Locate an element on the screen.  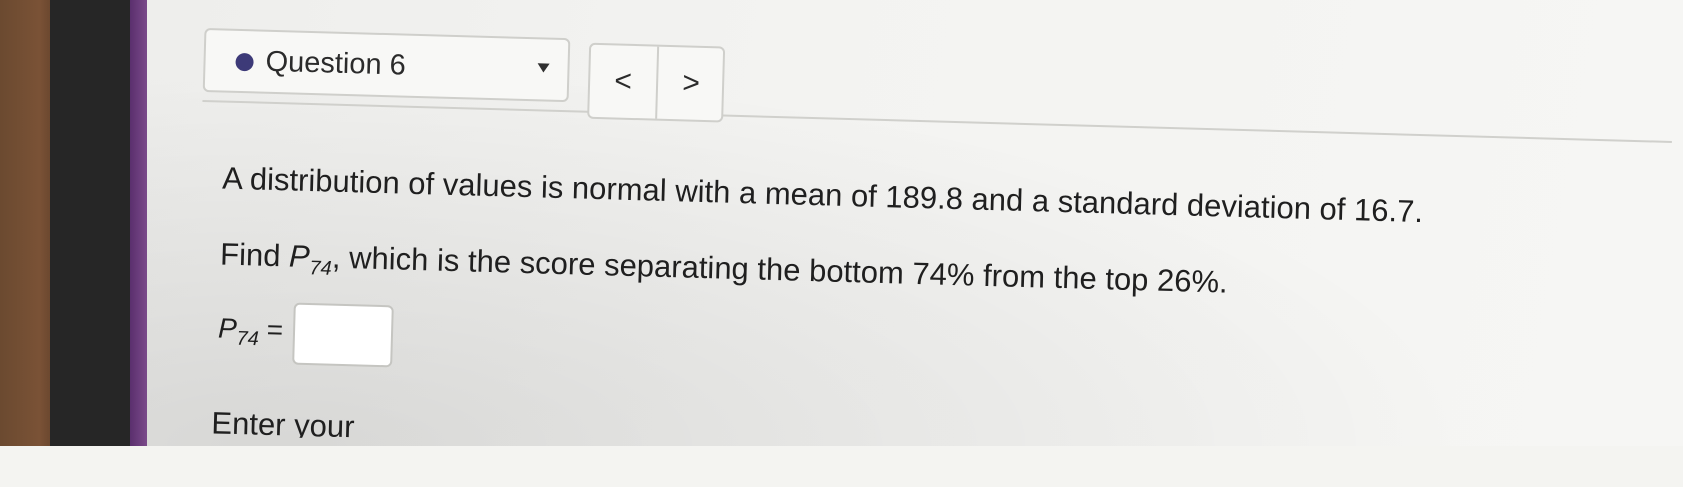
answer-input is located at coordinates (343, 335).